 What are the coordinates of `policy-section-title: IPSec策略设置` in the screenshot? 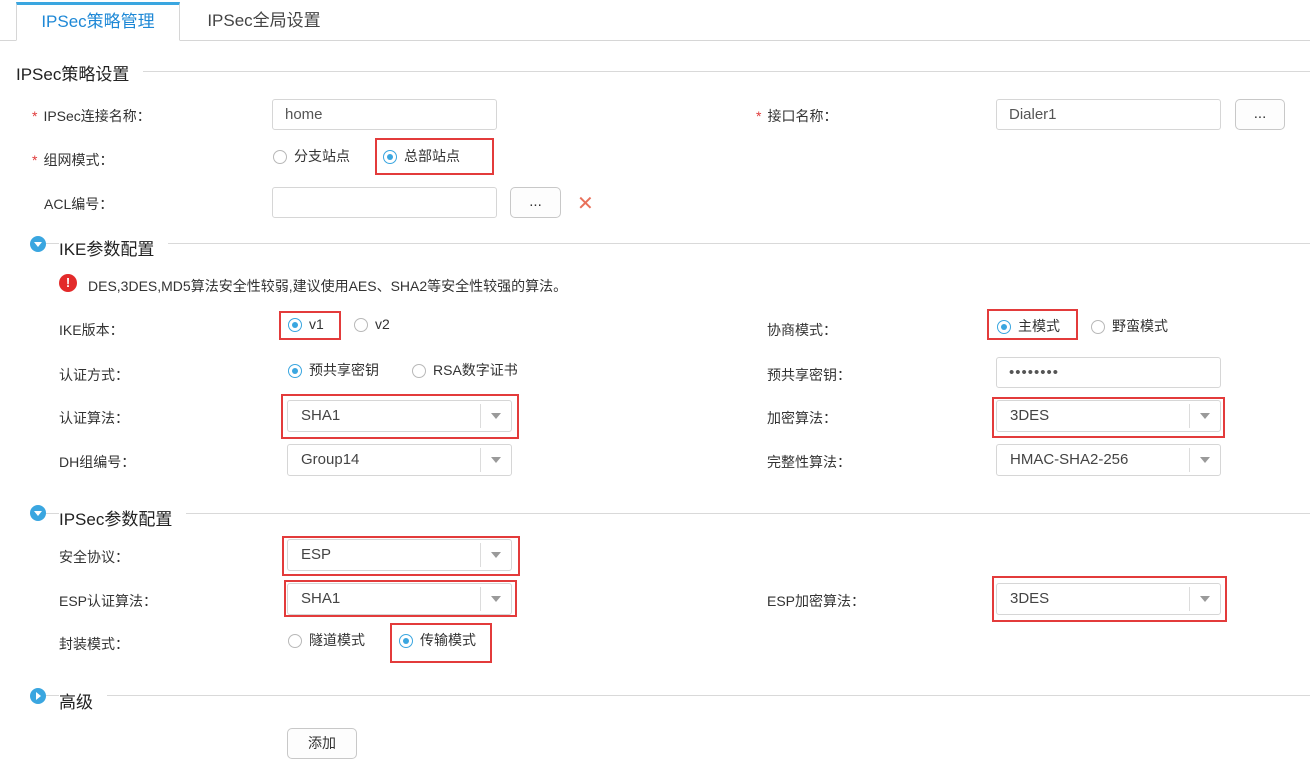 It's located at (80, 72).